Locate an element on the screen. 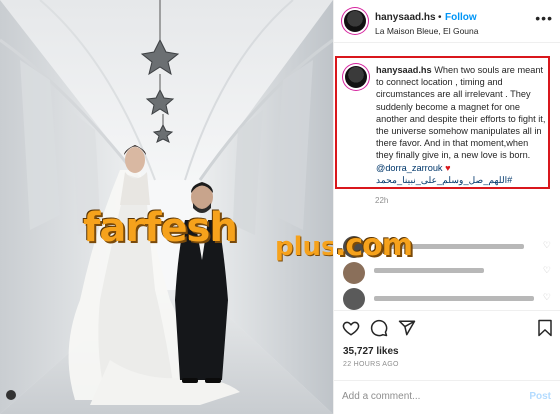 The height and width of the screenshot is (415, 560). avatar is located at coordinates (355, 21).